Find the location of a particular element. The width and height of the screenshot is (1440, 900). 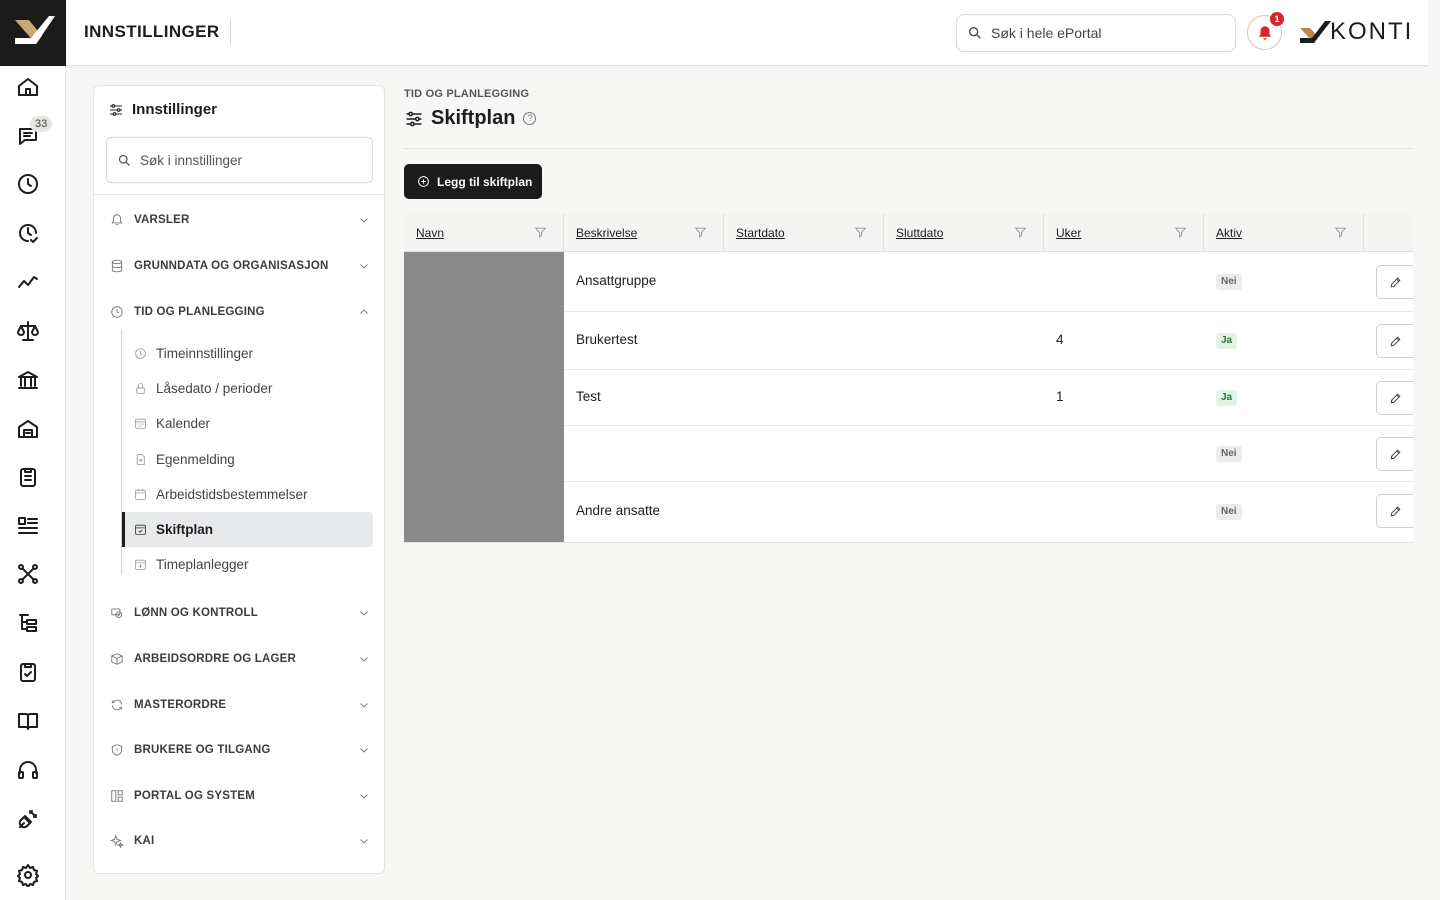

sub-item-arbeidstidsbestemmelser: Arbeidstidsbestemmelser is located at coordinates (248, 494).